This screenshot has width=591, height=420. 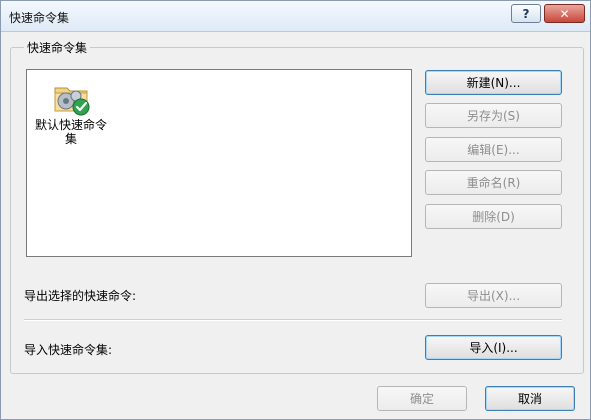 I want to click on close-icon: ✕, so click(x=564, y=13).